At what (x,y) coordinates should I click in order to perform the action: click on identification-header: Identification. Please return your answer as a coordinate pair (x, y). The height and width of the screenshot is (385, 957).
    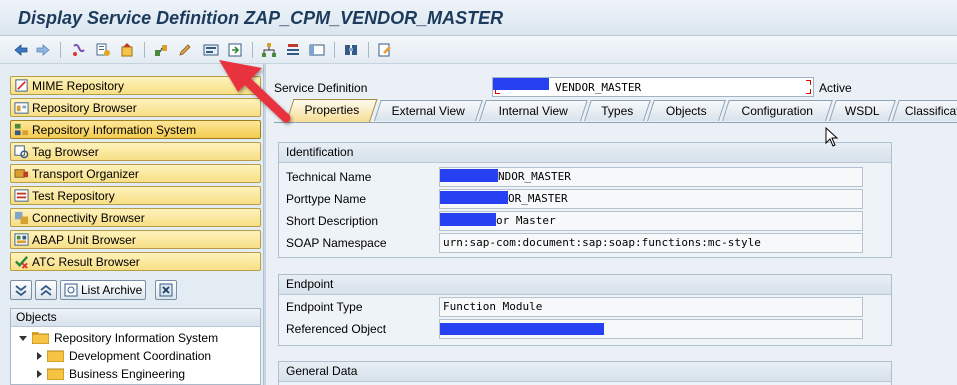
    Looking at the image, I should click on (585, 153).